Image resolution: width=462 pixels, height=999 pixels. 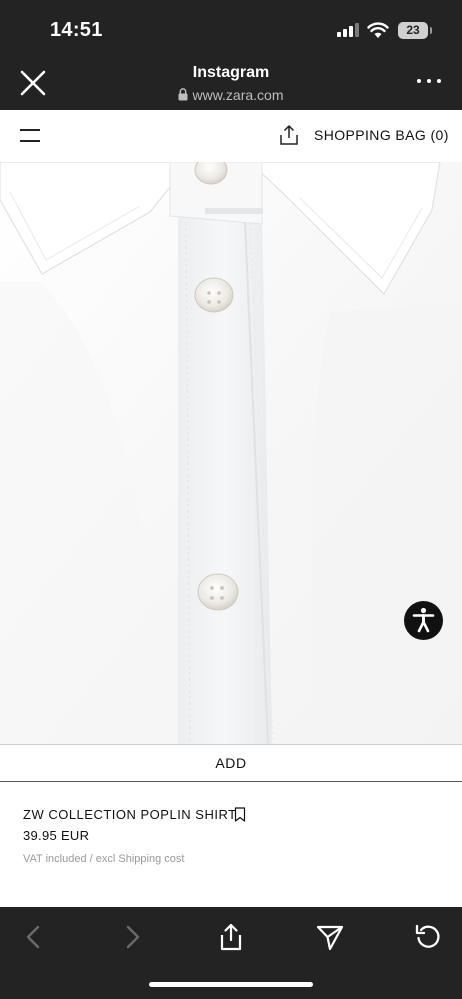 I want to click on accessibility-icon, so click(x=423, y=620).